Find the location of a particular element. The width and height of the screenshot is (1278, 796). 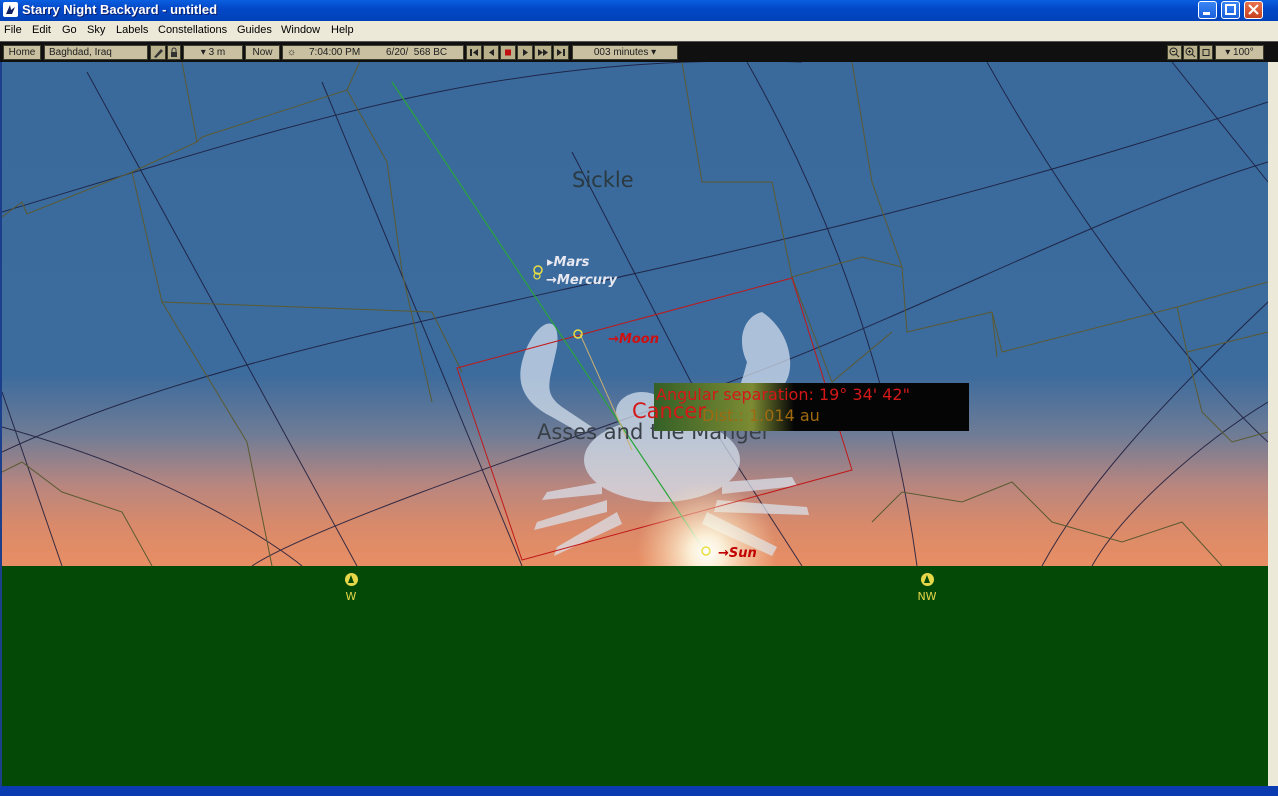

menu-file: File is located at coordinates (13, 30).